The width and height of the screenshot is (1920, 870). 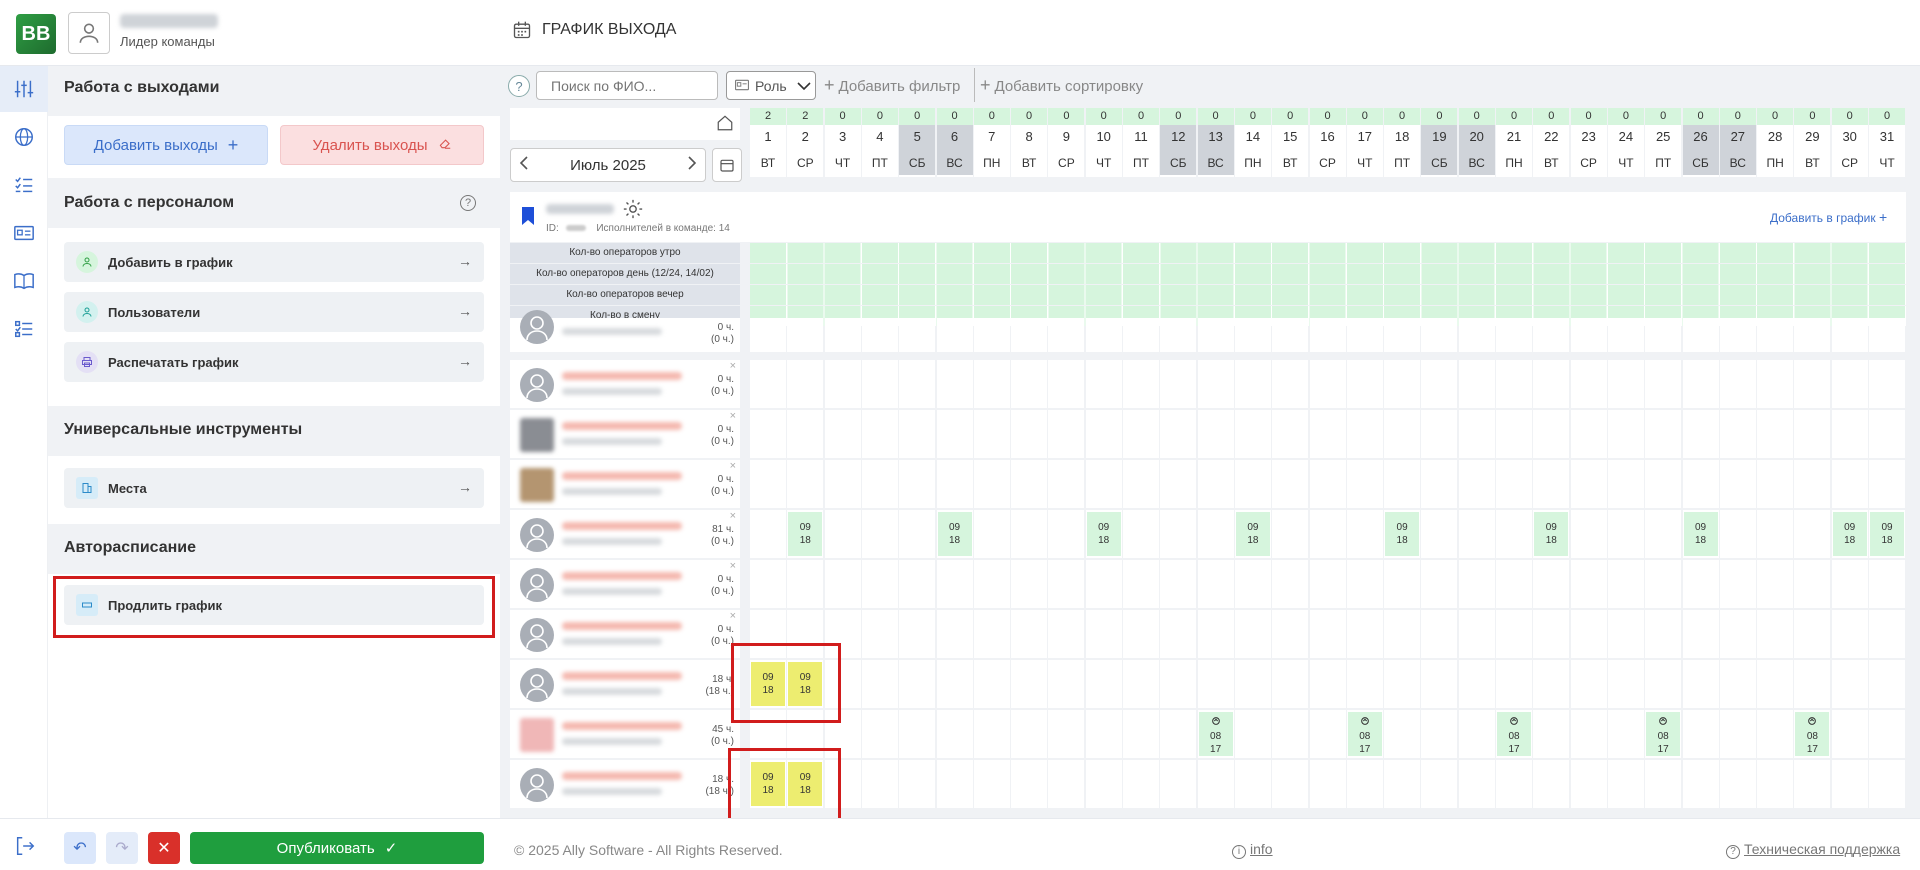 I want to click on shift-block: 09 18, so click(x=1103, y=534).